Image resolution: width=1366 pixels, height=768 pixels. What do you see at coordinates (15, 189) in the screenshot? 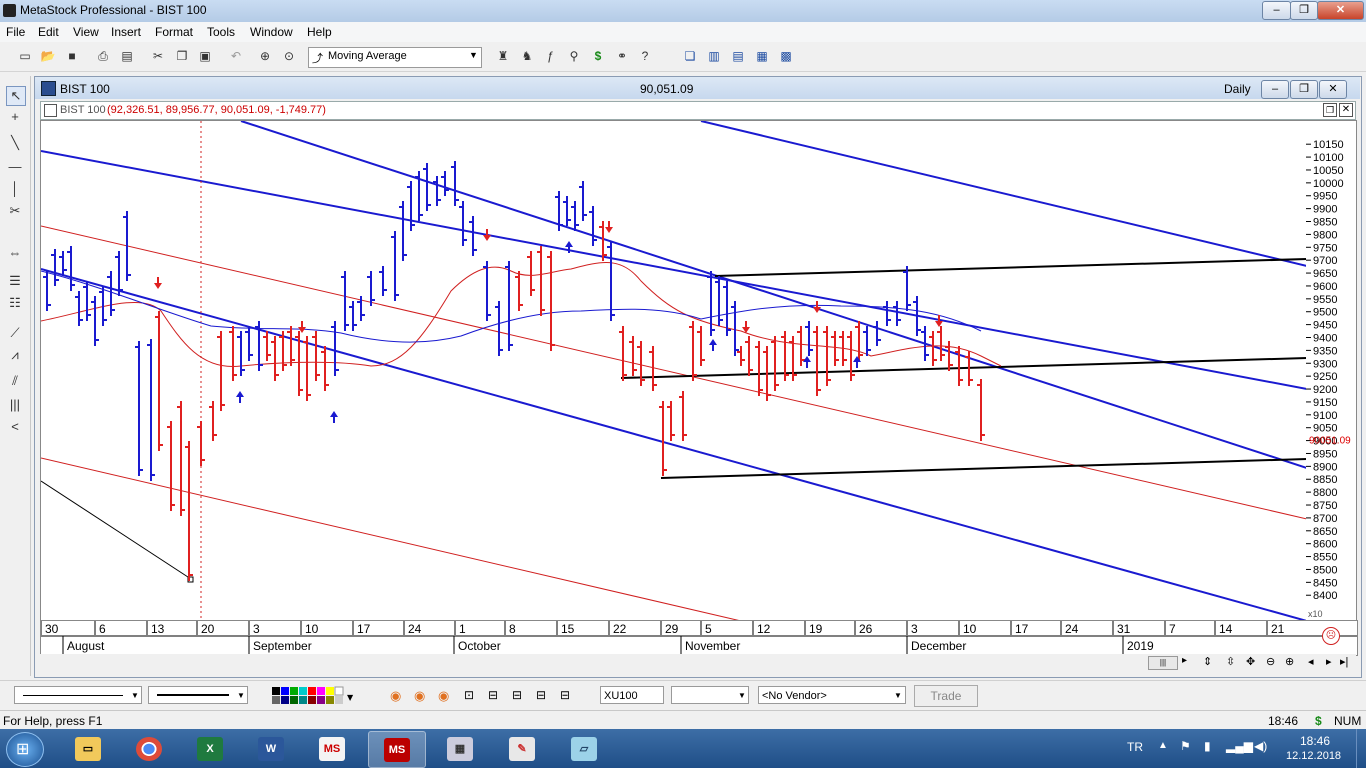
I see `vertical-line-tool-icon: │` at bounding box center [15, 189].